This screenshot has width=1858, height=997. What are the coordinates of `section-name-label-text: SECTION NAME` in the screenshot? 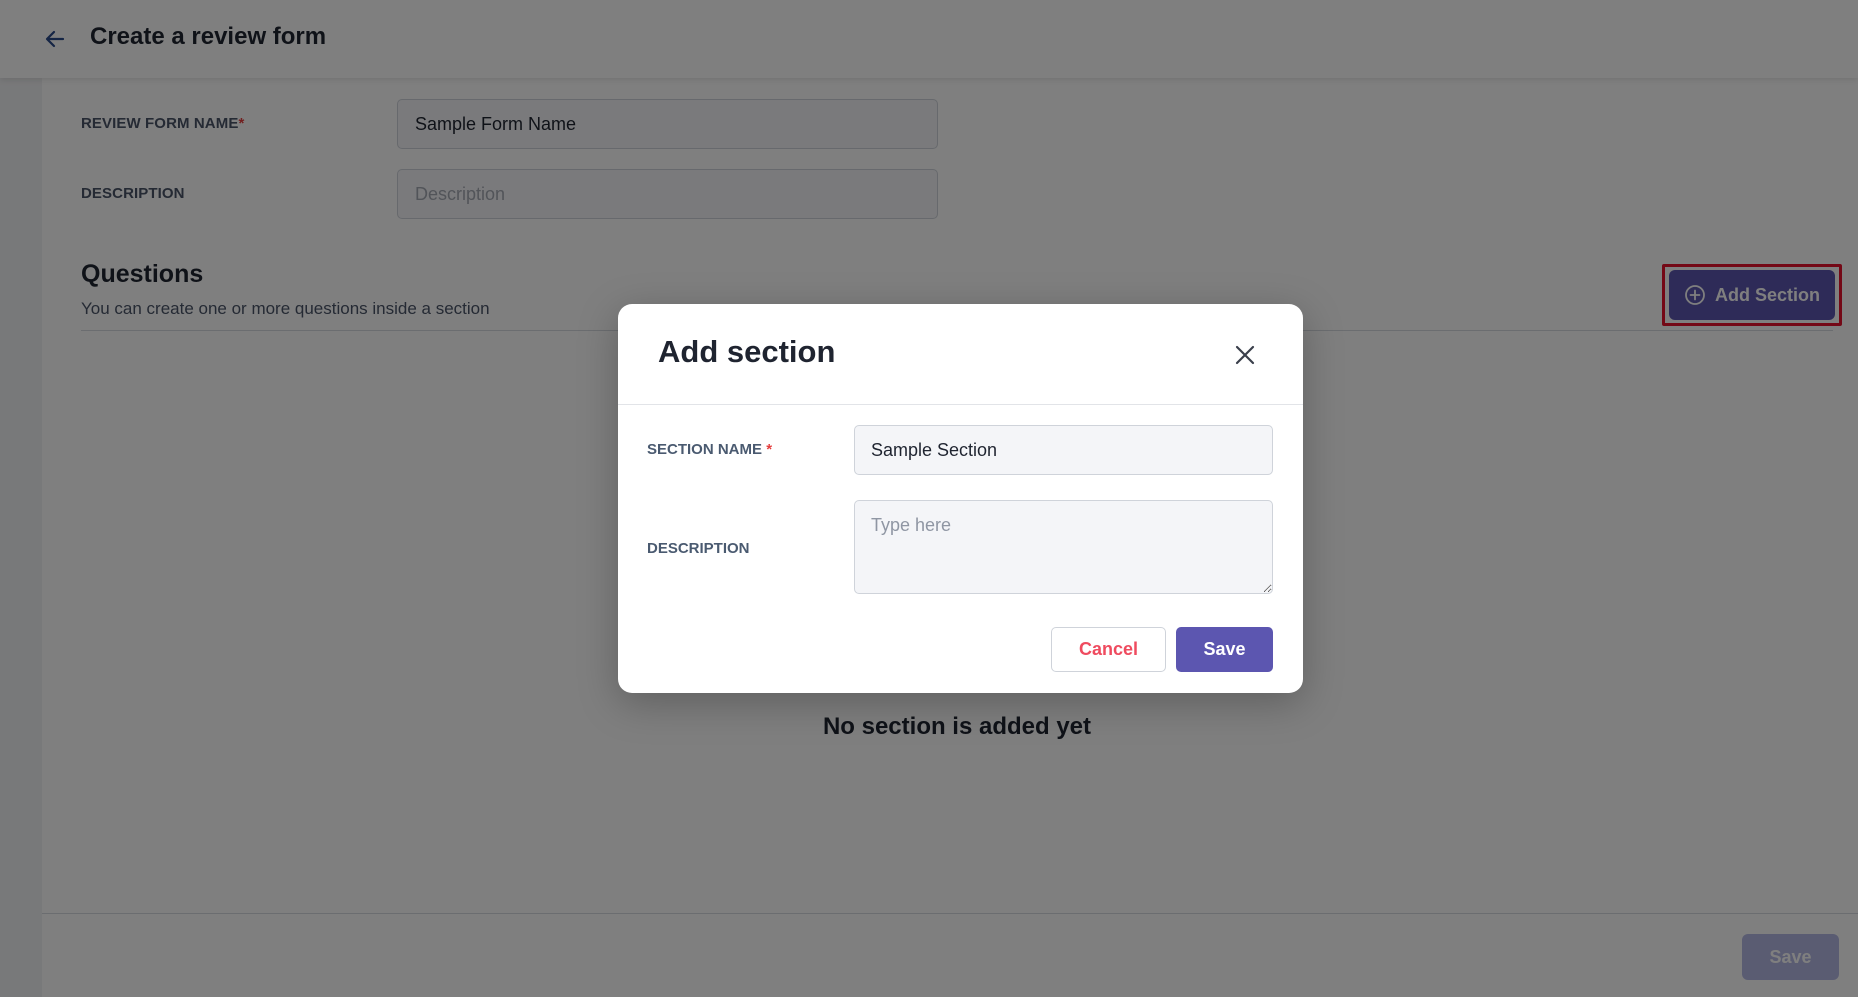 It's located at (705, 449).